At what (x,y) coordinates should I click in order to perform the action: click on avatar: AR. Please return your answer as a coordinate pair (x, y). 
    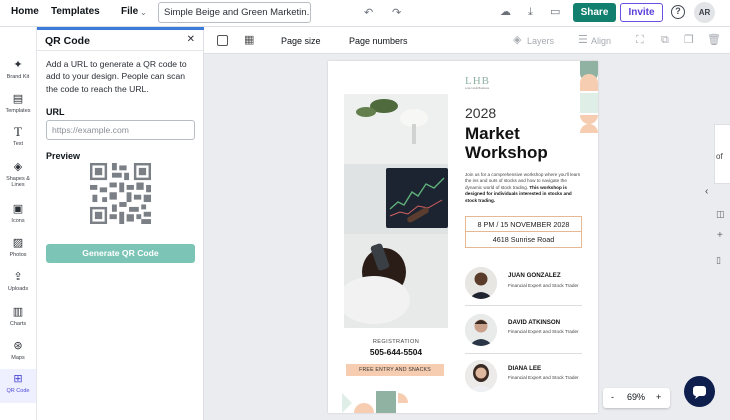
    Looking at the image, I should click on (704, 12).